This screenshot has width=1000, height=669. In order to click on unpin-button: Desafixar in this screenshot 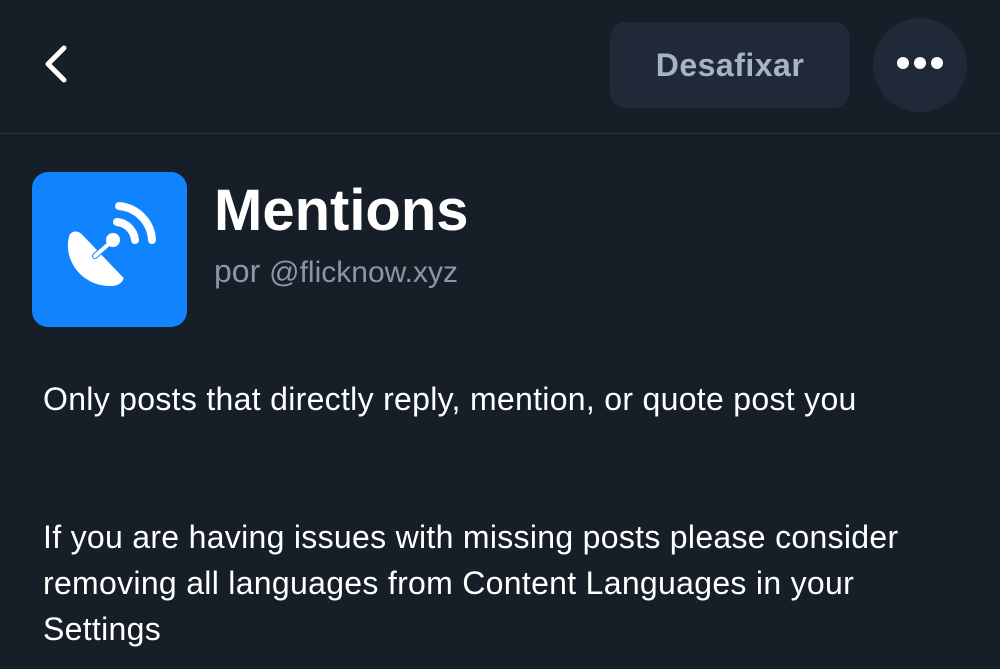, I will do `click(730, 65)`.